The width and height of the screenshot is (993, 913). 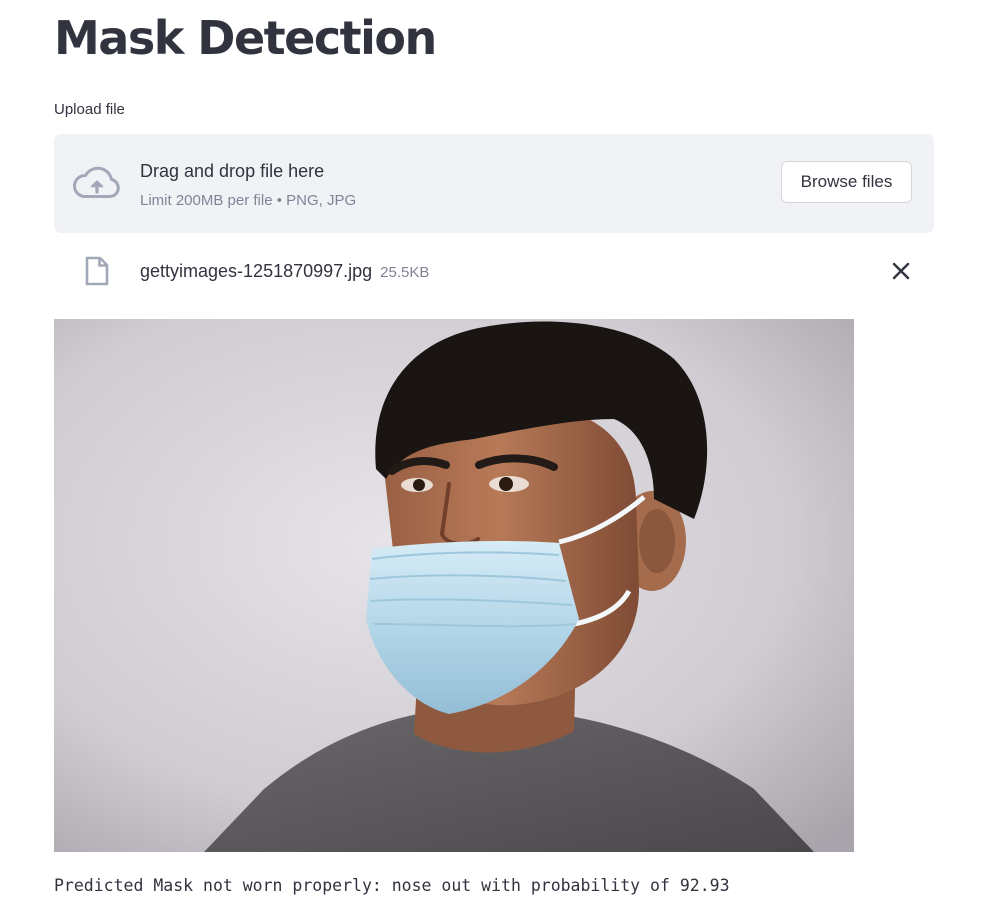 I want to click on file-name: gettyimages-1251870997.jpg, so click(x=256, y=271).